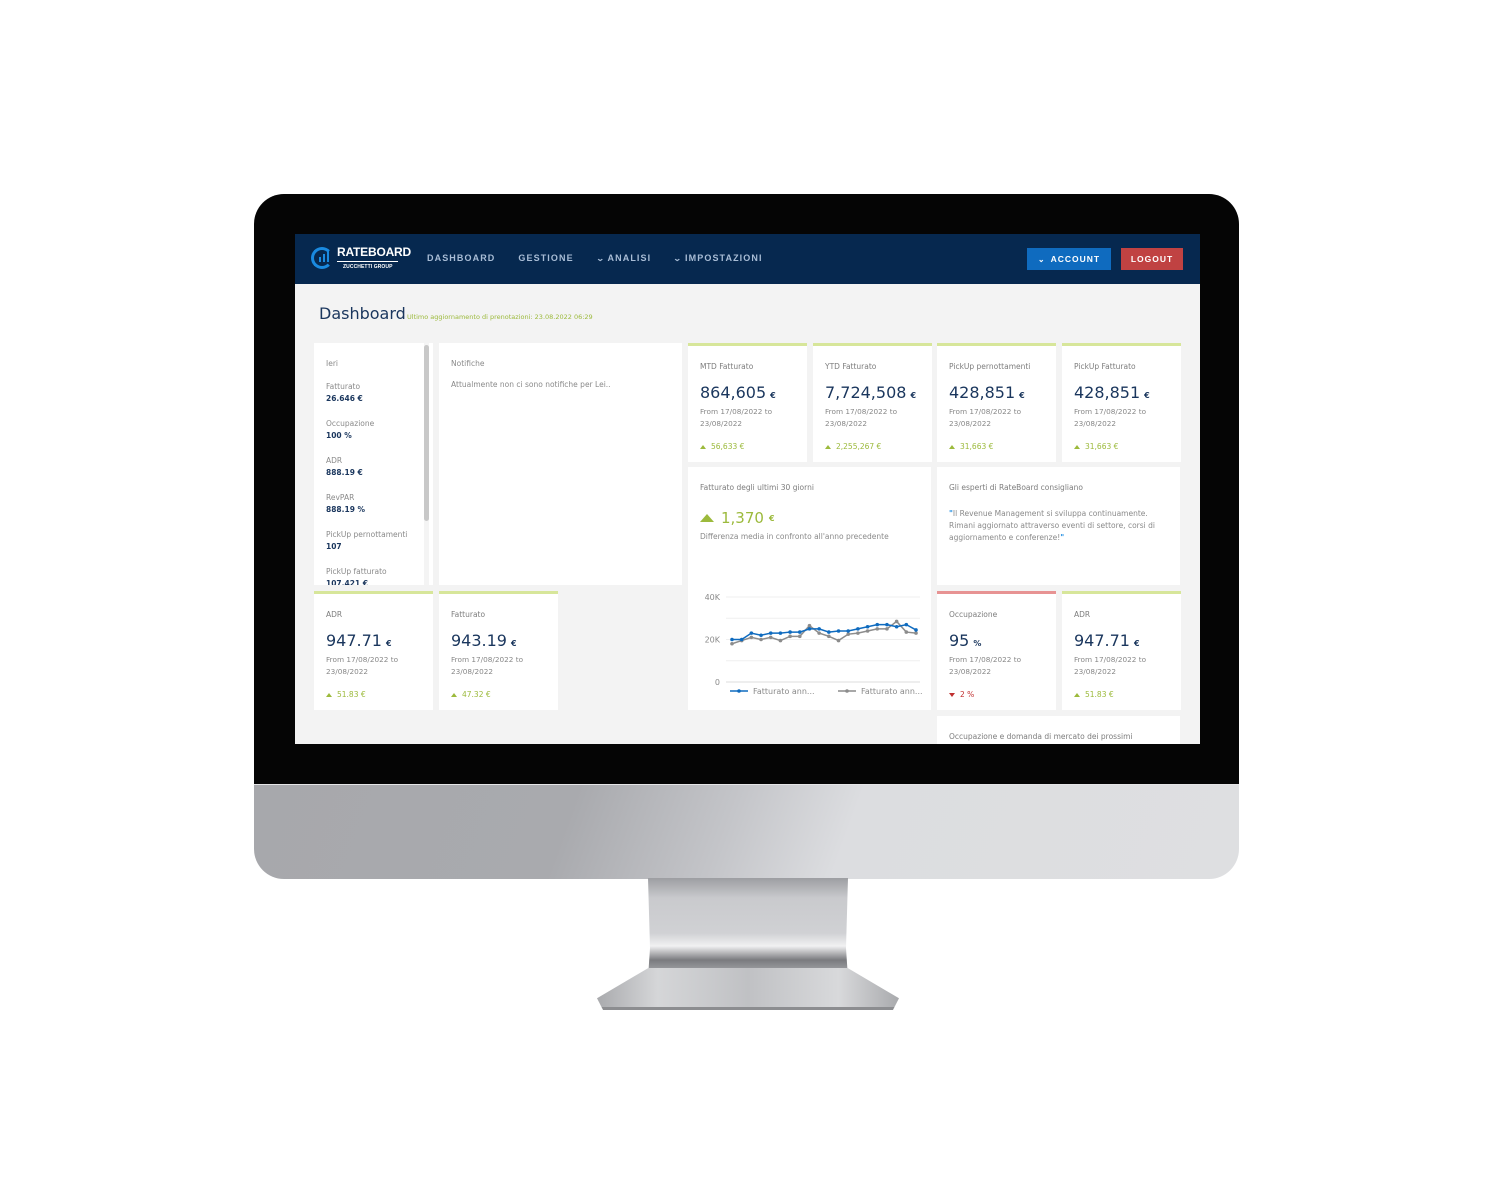 Image resolution: width=1500 pixels, height=1200 pixels. What do you see at coordinates (973, 614) in the screenshot?
I see `kpi-label: Occupazione` at bounding box center [973, 614].